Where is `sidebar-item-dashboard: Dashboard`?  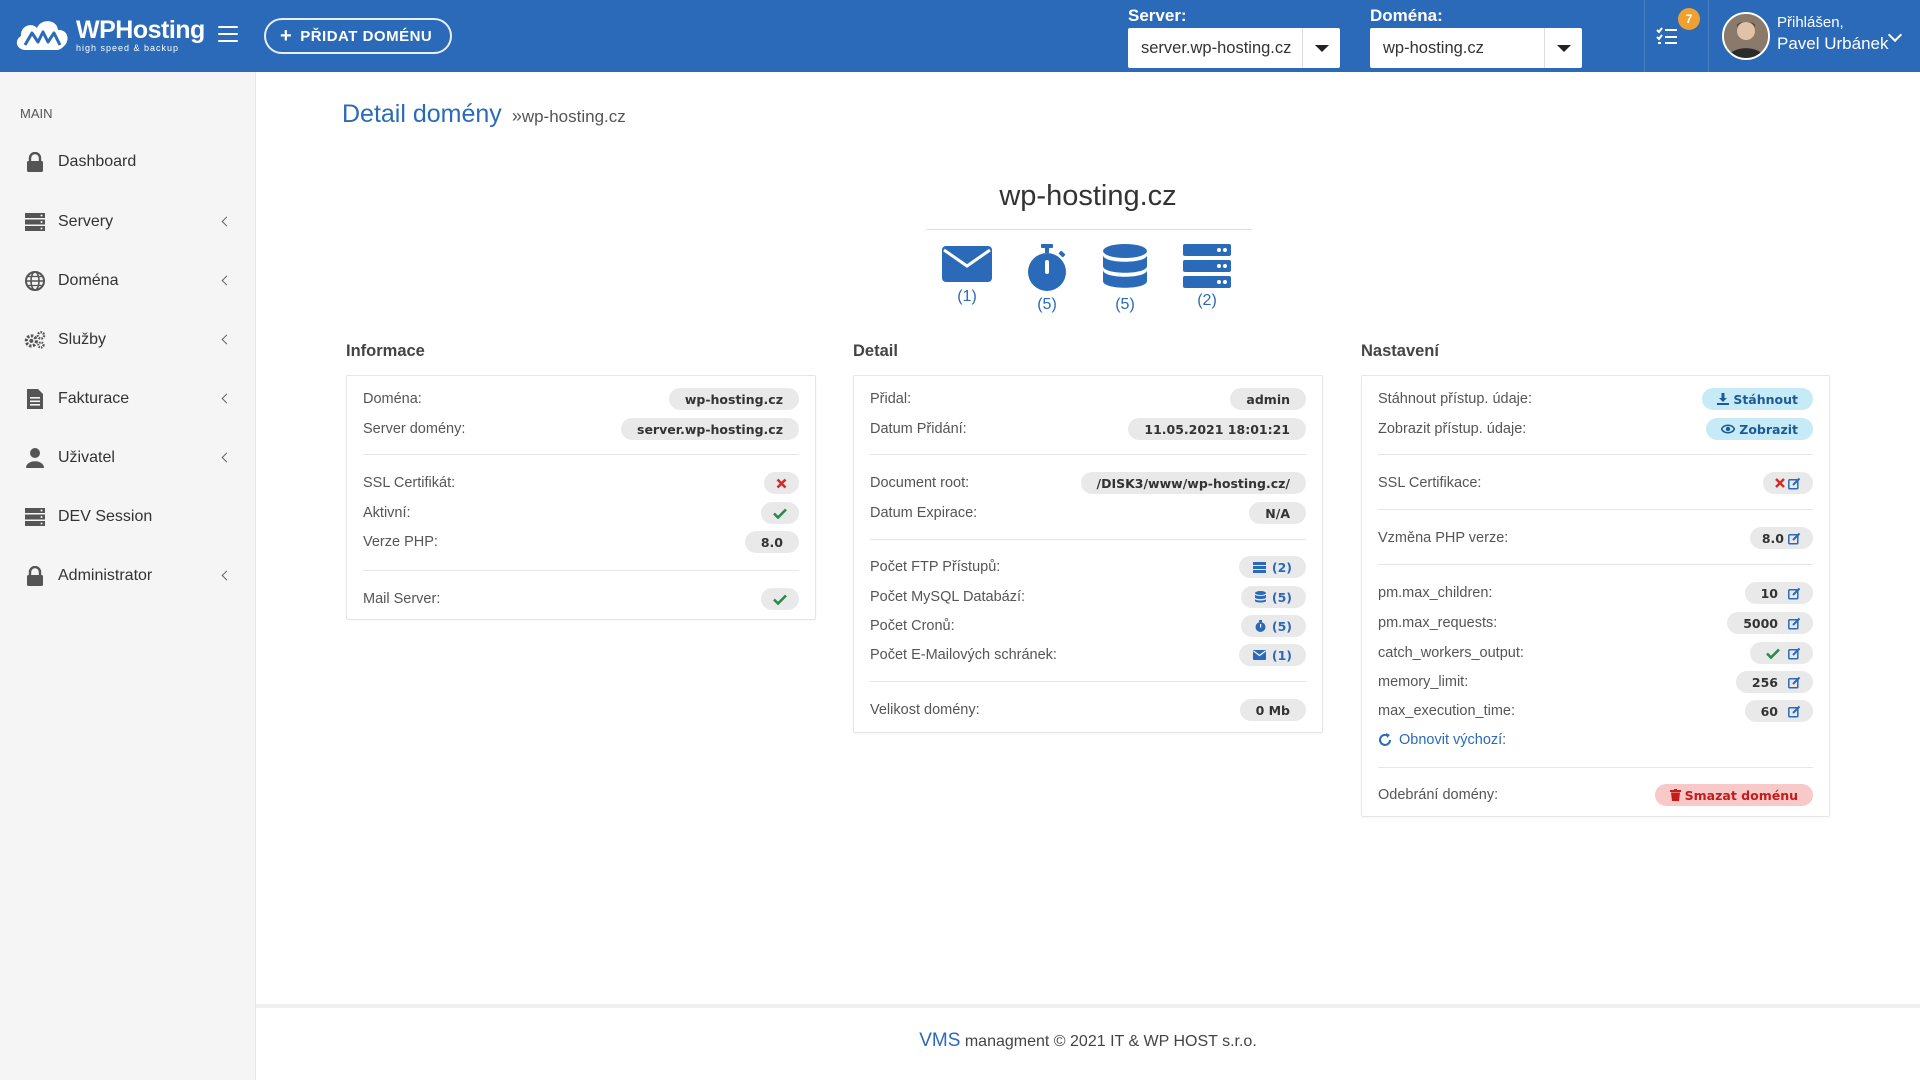 sidebar-item-dashboard: Dashboard is located at coordinates (128, 162).